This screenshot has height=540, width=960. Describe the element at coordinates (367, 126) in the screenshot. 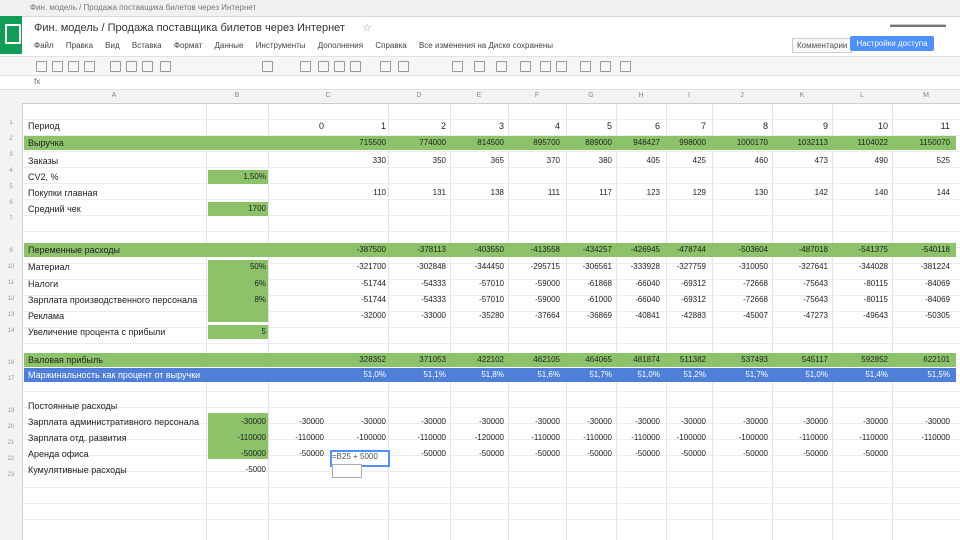

I see `period-number: 1` at that location.